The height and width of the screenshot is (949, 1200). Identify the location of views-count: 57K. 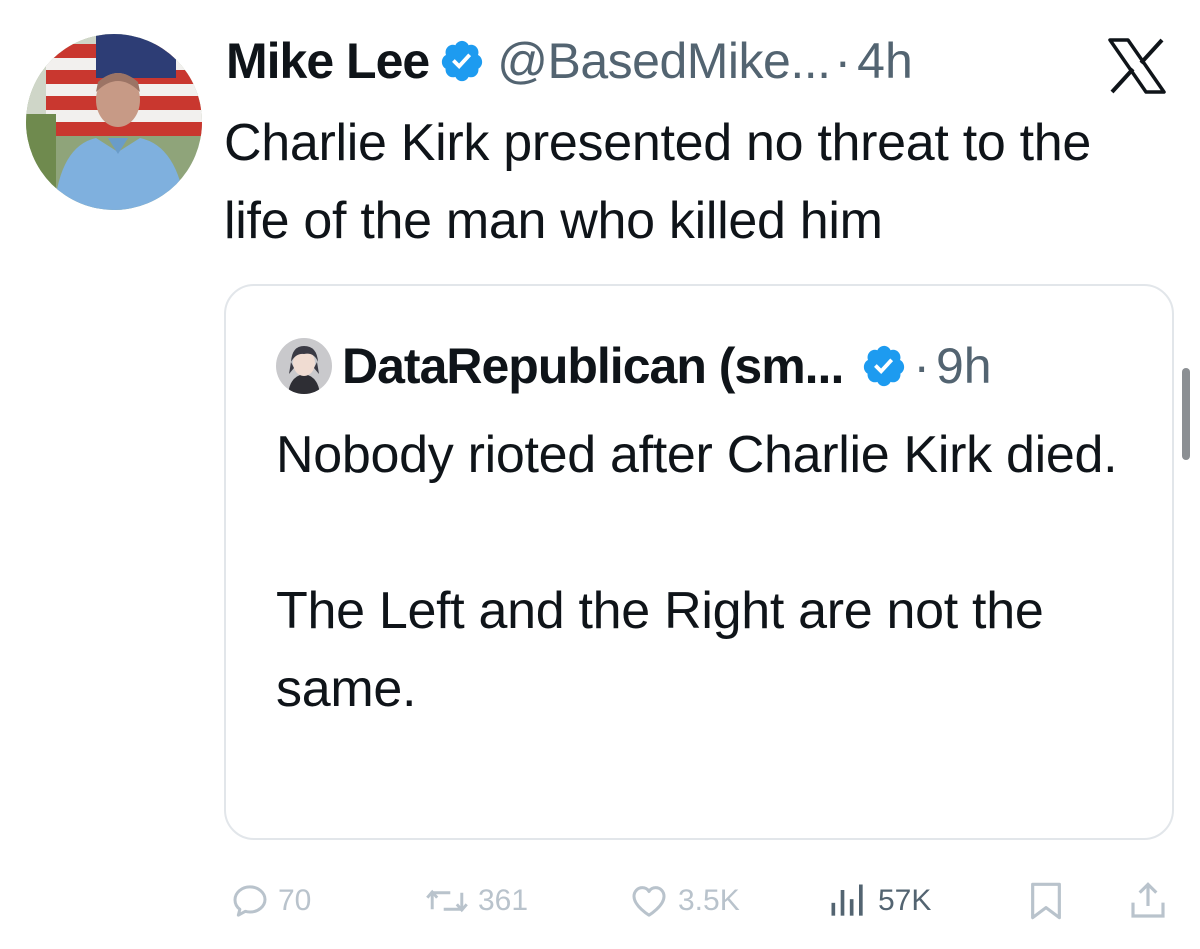
(905, 900).